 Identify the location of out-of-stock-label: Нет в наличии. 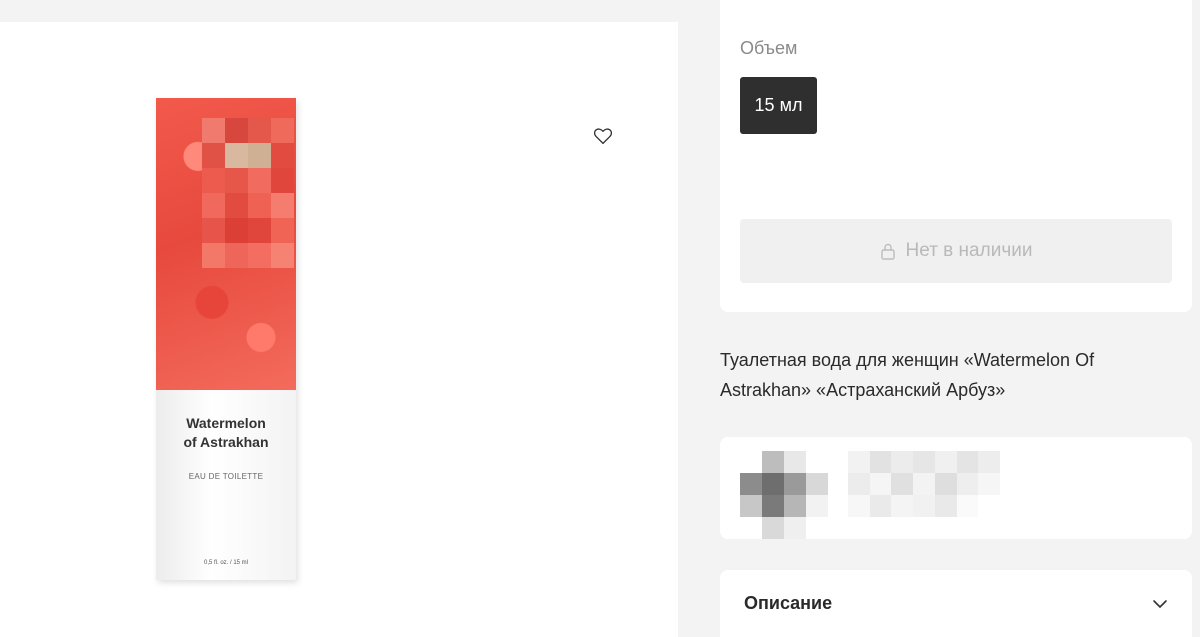
(969, 250).